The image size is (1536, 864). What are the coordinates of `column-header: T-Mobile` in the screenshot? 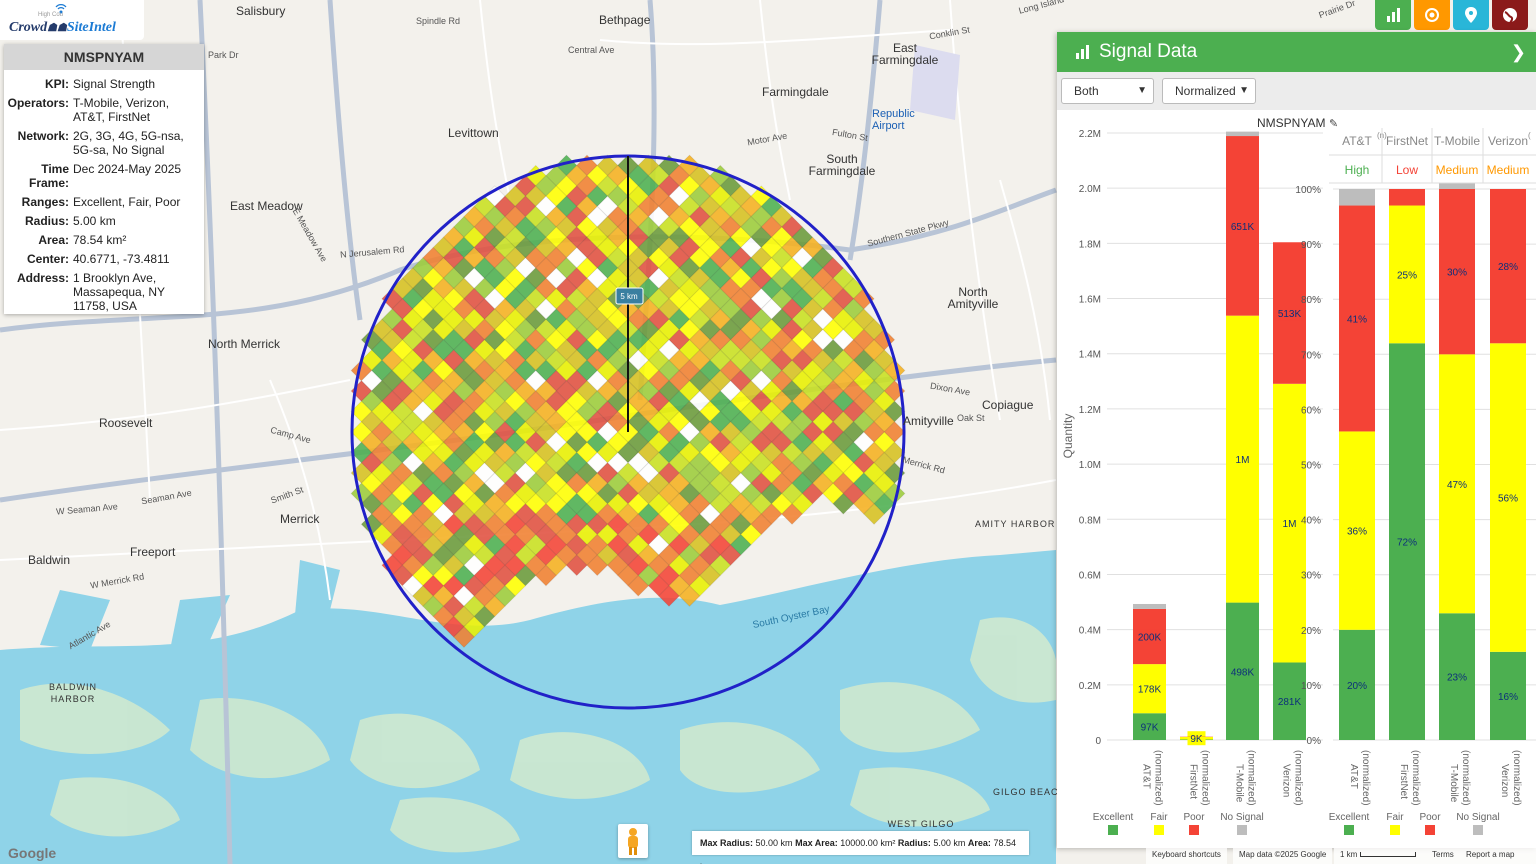 It's located at (1457, 141).